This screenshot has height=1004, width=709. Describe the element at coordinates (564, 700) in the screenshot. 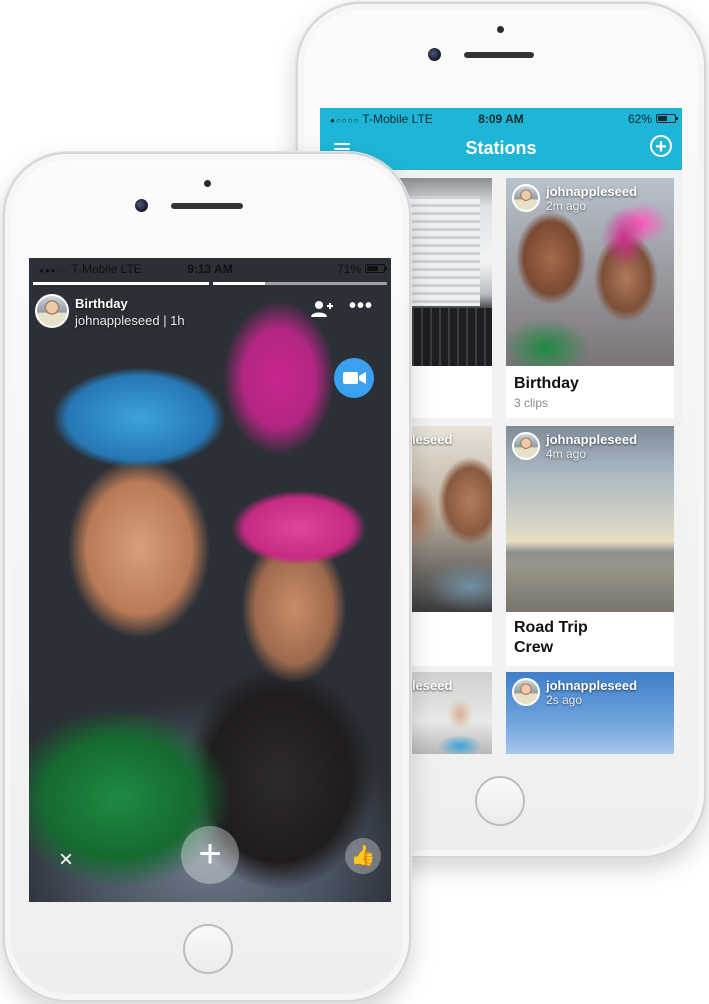

I see `card-timestamp: 2s ago` at that location.